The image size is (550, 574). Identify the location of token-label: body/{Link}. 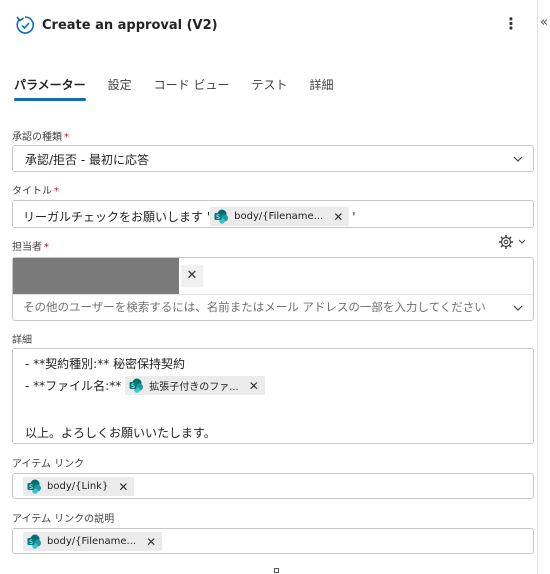
(78, 486).